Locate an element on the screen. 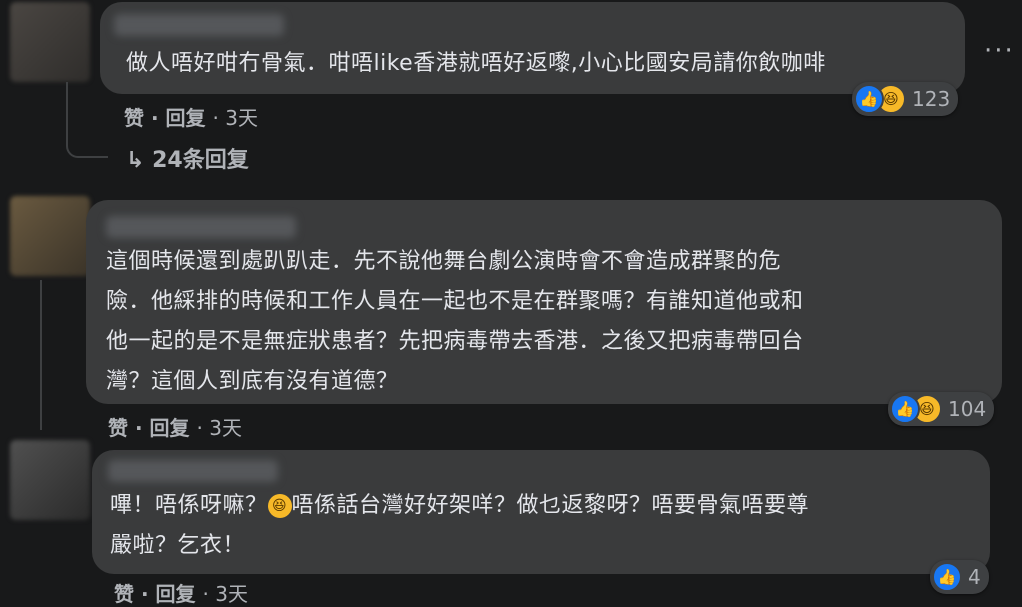 This screenshot has width=1022, height=607. view-replies-link: ↳ 24条回复 is located at coordinates (187, 158).